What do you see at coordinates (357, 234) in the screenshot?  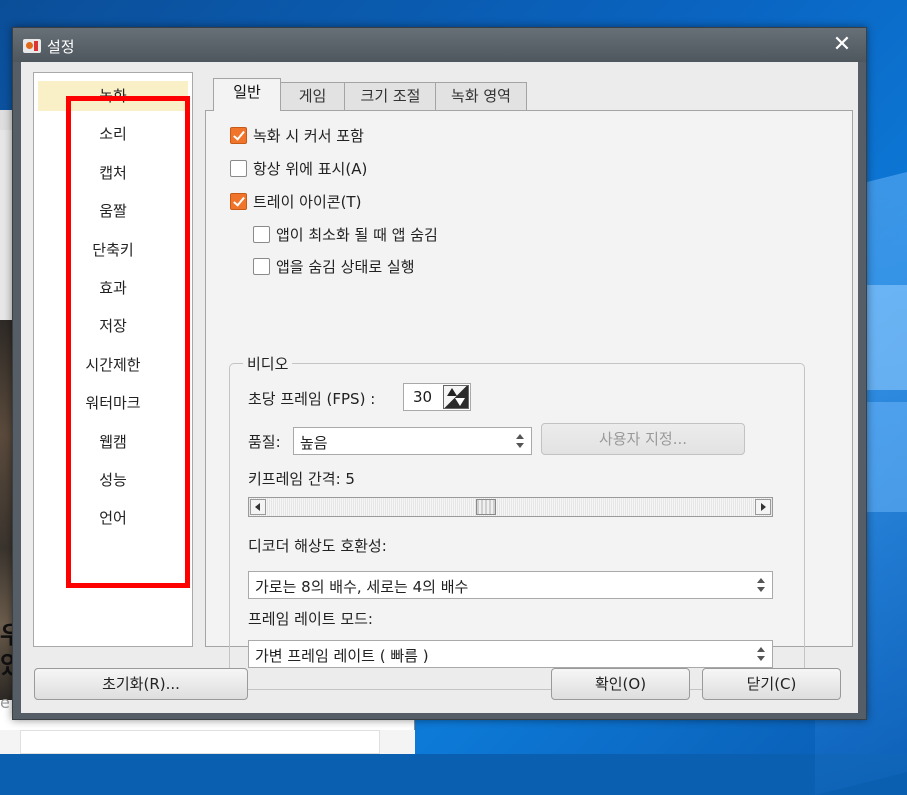 I see `option-label: 앱이 최소화 될 때 앱 숨김` at bounding box center [357, 234].